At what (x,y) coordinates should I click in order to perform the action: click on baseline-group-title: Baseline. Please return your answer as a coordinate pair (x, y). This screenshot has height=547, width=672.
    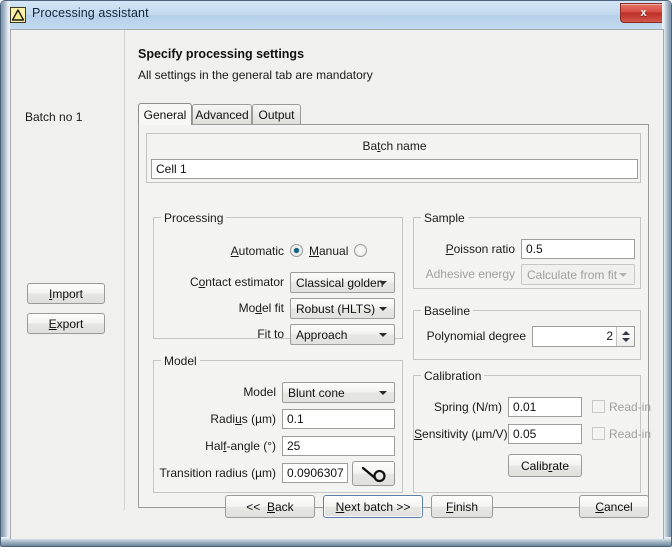
    Looking at the image, I should click on (447, 311).